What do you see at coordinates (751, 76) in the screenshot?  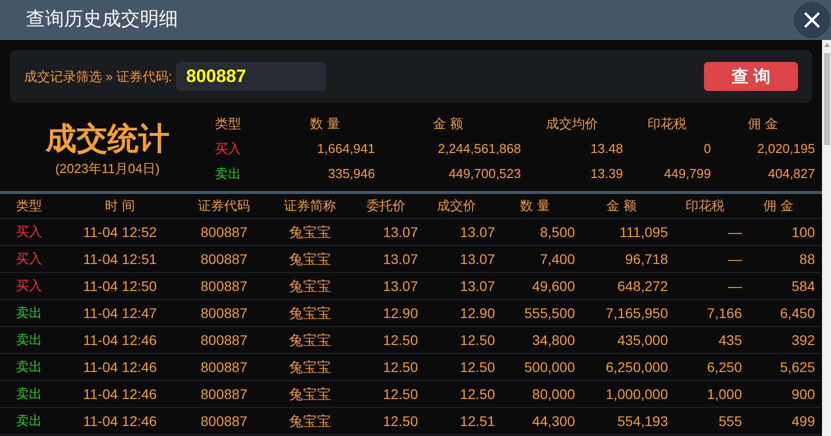 I see `query-button: 查 询` at bounding box center [751, 76].